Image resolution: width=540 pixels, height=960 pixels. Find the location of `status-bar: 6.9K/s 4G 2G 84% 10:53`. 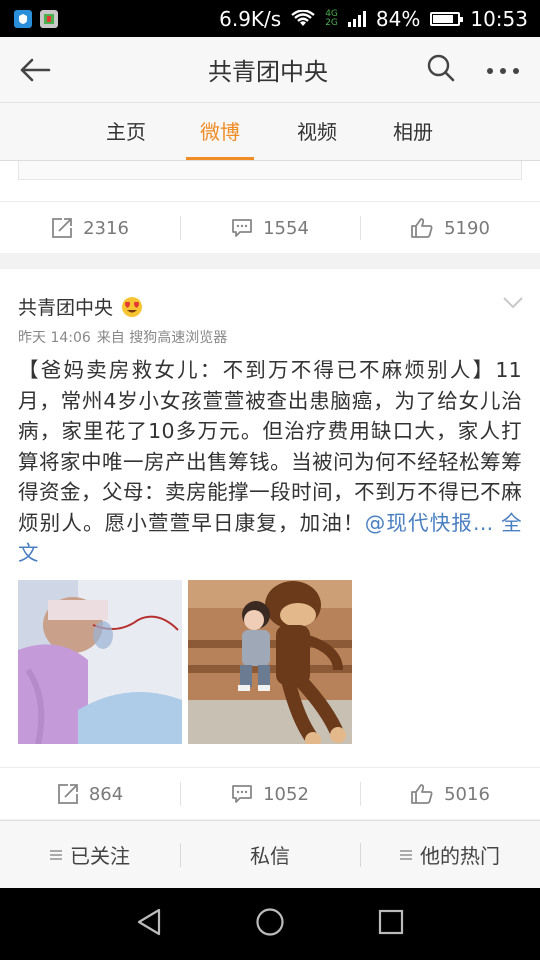

status-bar: 6.9K/s 4G 2G 84% 10:53 is located at coordinates (270, 18).